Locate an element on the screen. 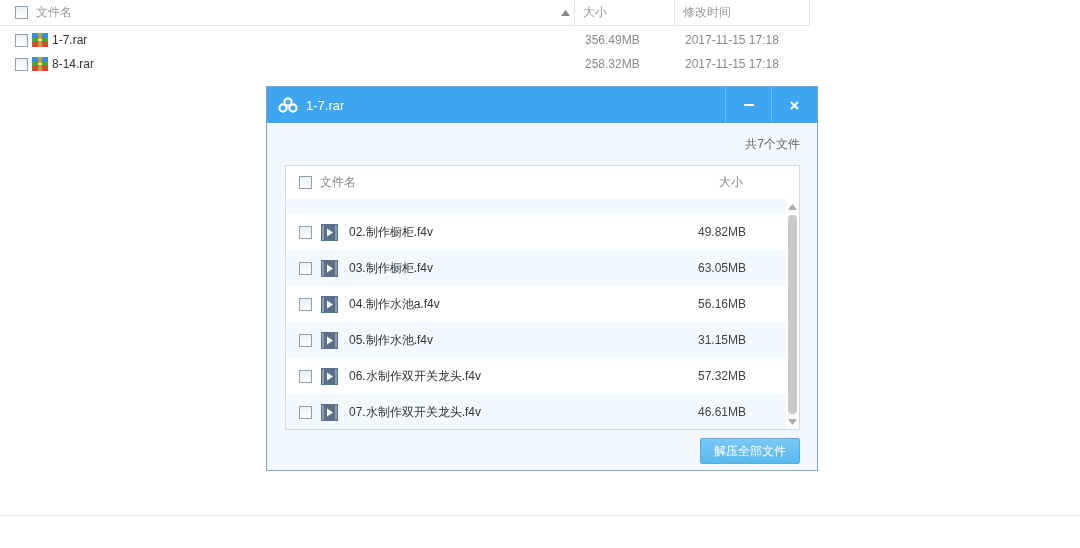 The image size is (1080, 548). file-size: 258.32MB is located at coordinates (612, 64).